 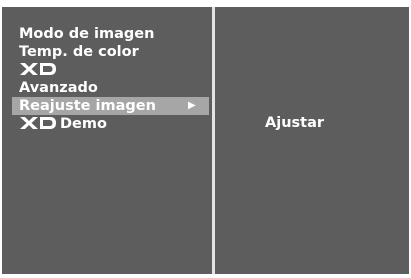 I want to click on submenu-option-ajustar: Ajustar, so click(x=294, y=123).